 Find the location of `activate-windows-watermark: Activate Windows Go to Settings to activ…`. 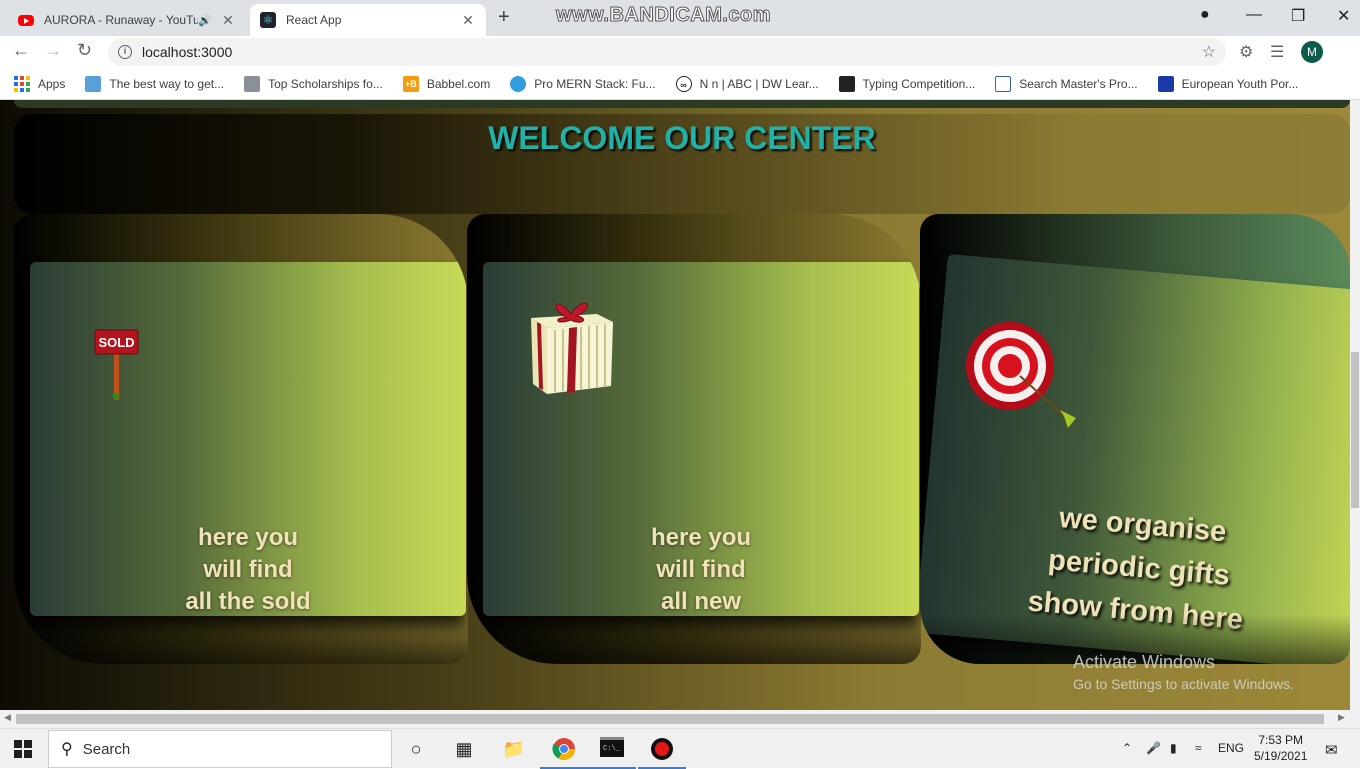

activate-windows-watermark: Activate Windows Go to Settings to activ… is located at coordinates (1183, 672).